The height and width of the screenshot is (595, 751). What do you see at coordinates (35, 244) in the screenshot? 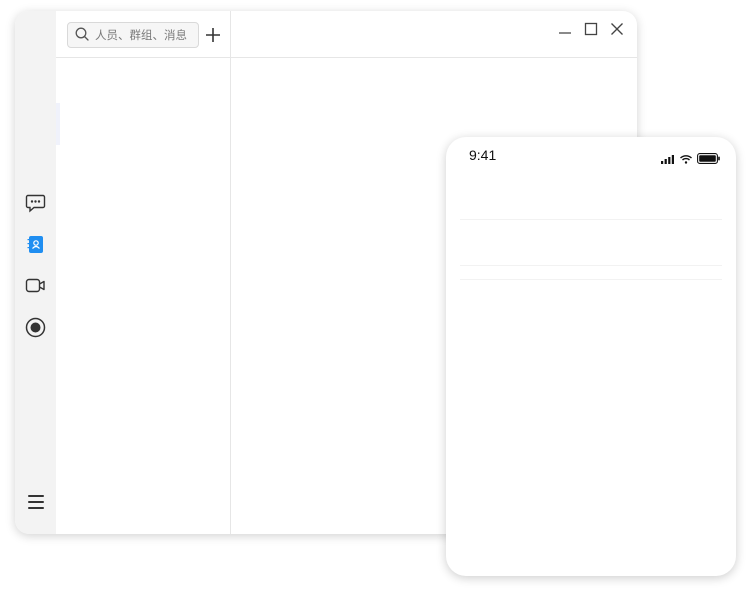
I see `contacts-book-icon` at bounding box center [35, 244].